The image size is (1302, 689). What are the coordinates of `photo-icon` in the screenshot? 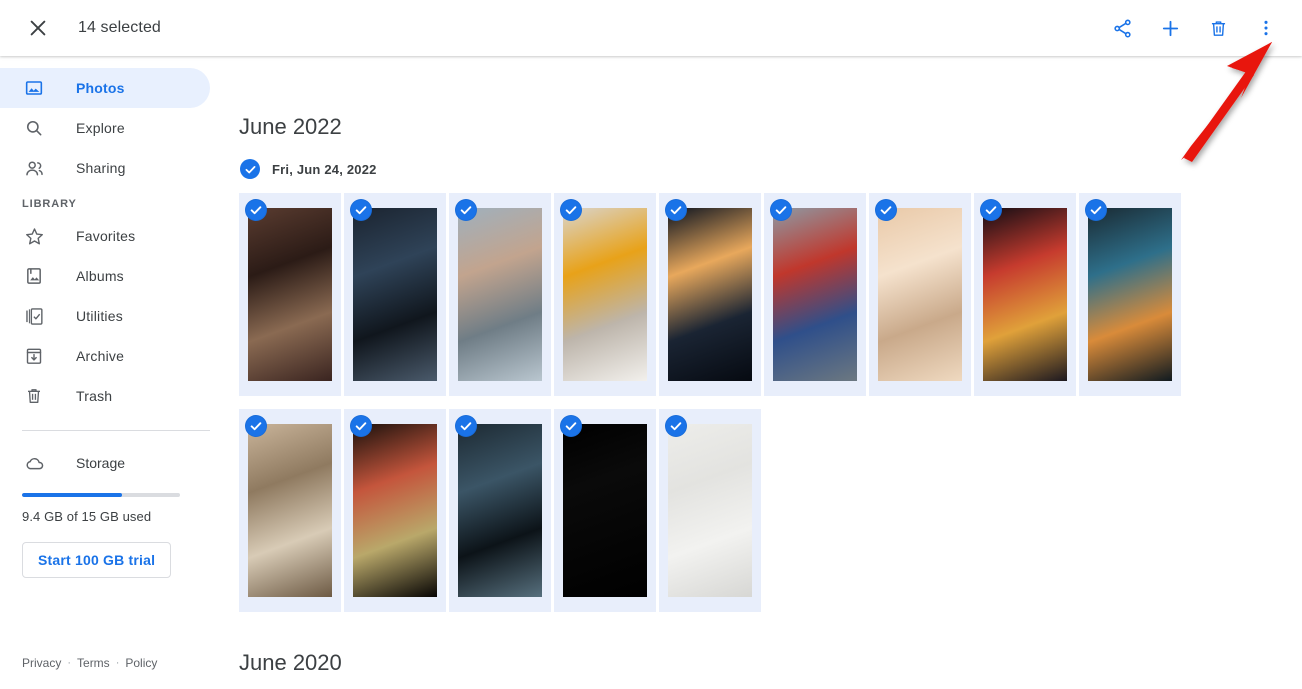 It's located at (34, 88).